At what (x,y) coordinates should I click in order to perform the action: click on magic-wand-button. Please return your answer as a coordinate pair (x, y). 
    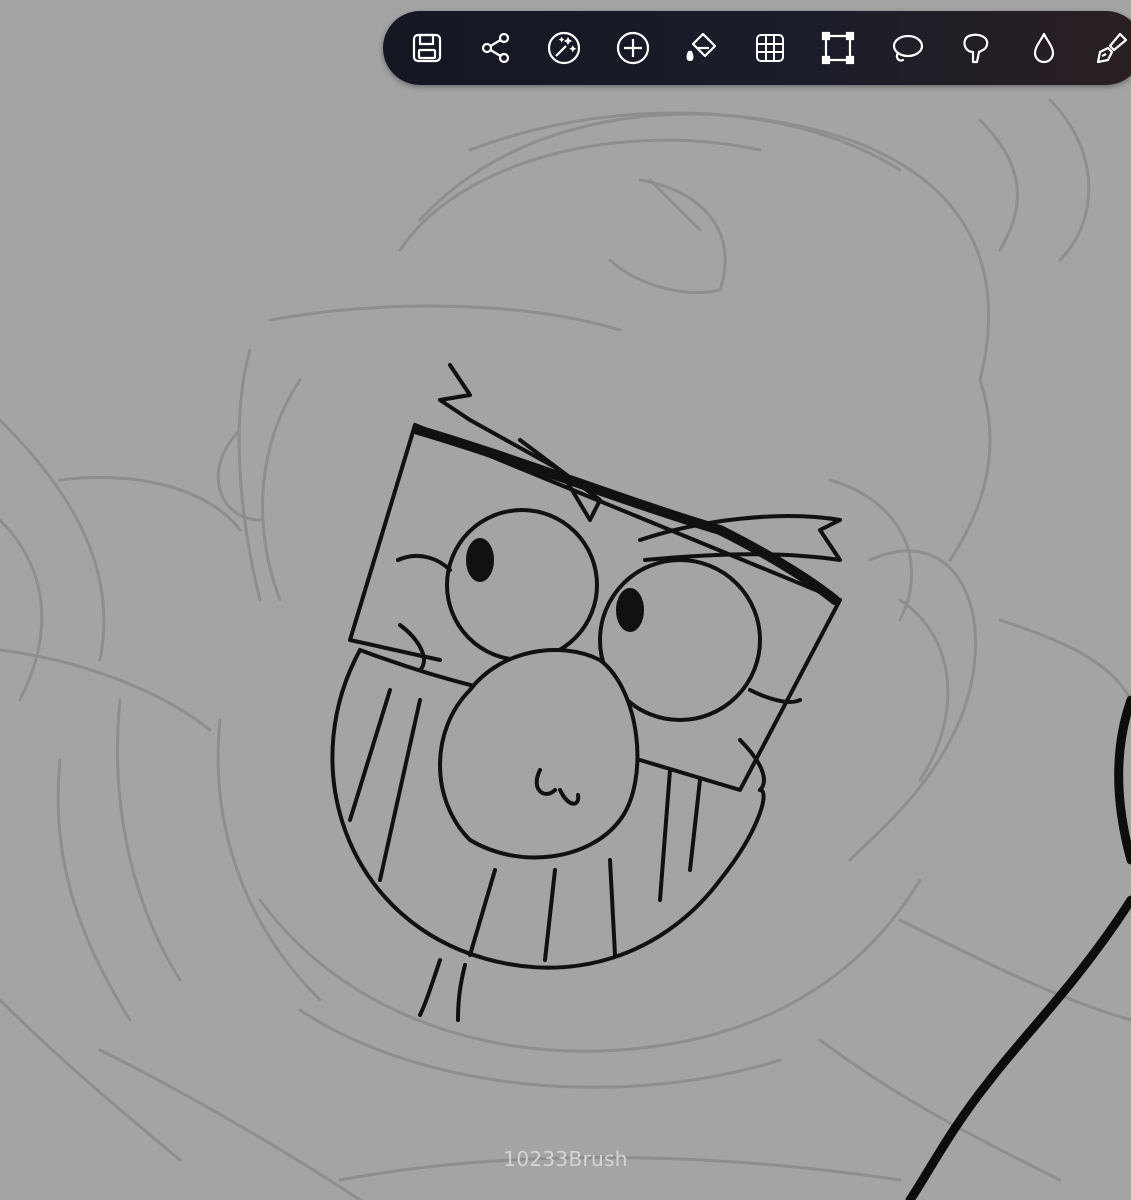
    Looking at the image, I should click on (564, 48).